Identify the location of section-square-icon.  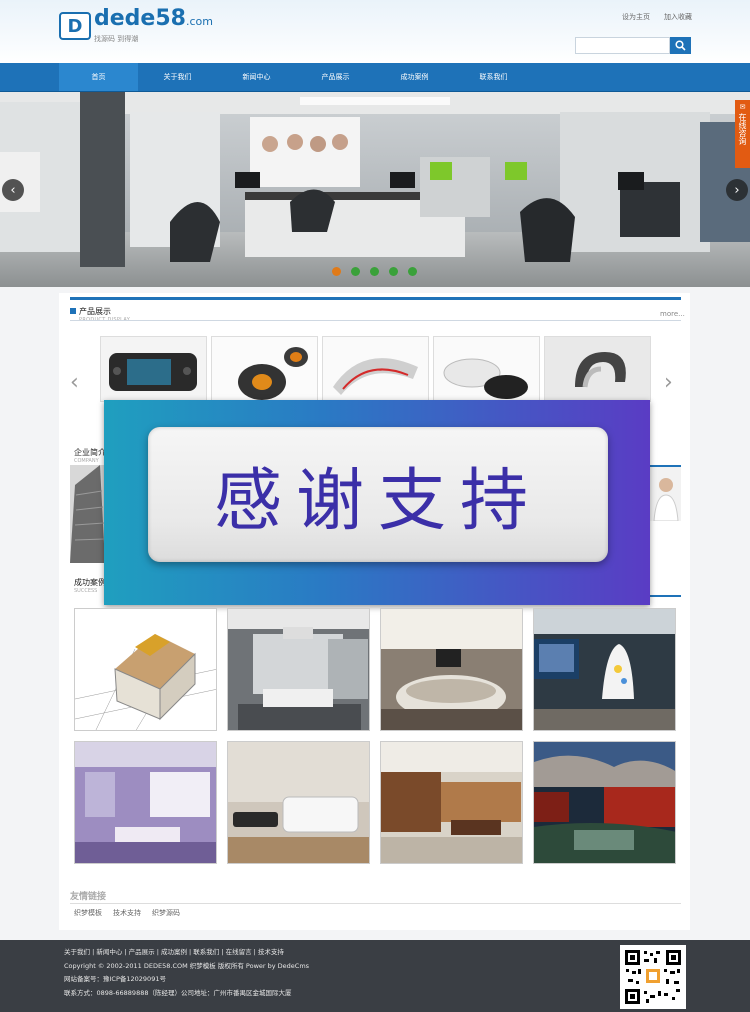
(73, 311).